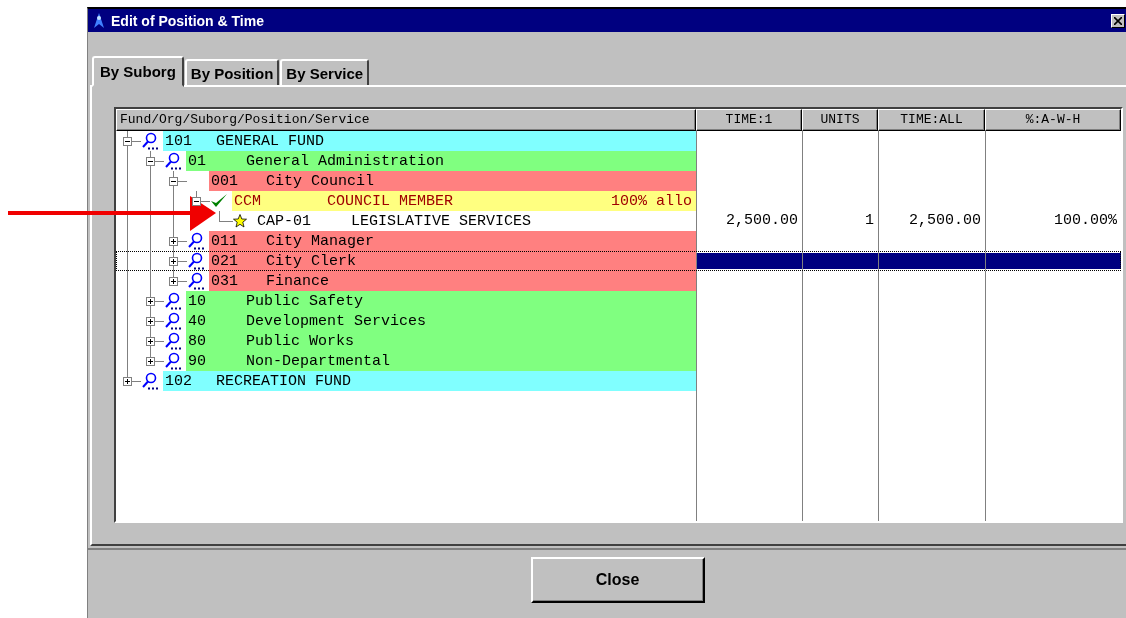  I want to click on star-icon, so click(240, 221).